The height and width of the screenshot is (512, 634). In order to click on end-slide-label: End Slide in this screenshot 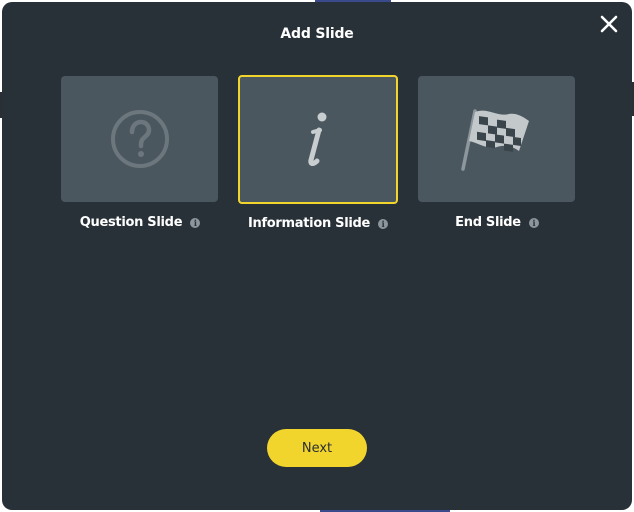, I will do `click(488, 222)`.